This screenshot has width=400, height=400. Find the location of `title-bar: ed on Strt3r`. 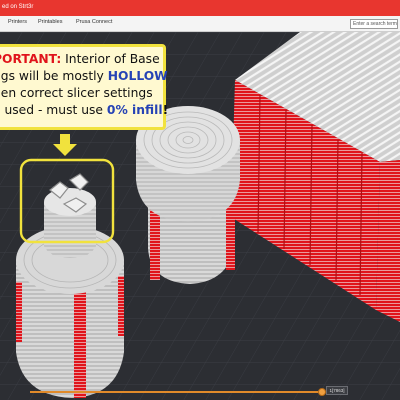

title-bar: ed on Strt3r is located at coordinates (200, 8).